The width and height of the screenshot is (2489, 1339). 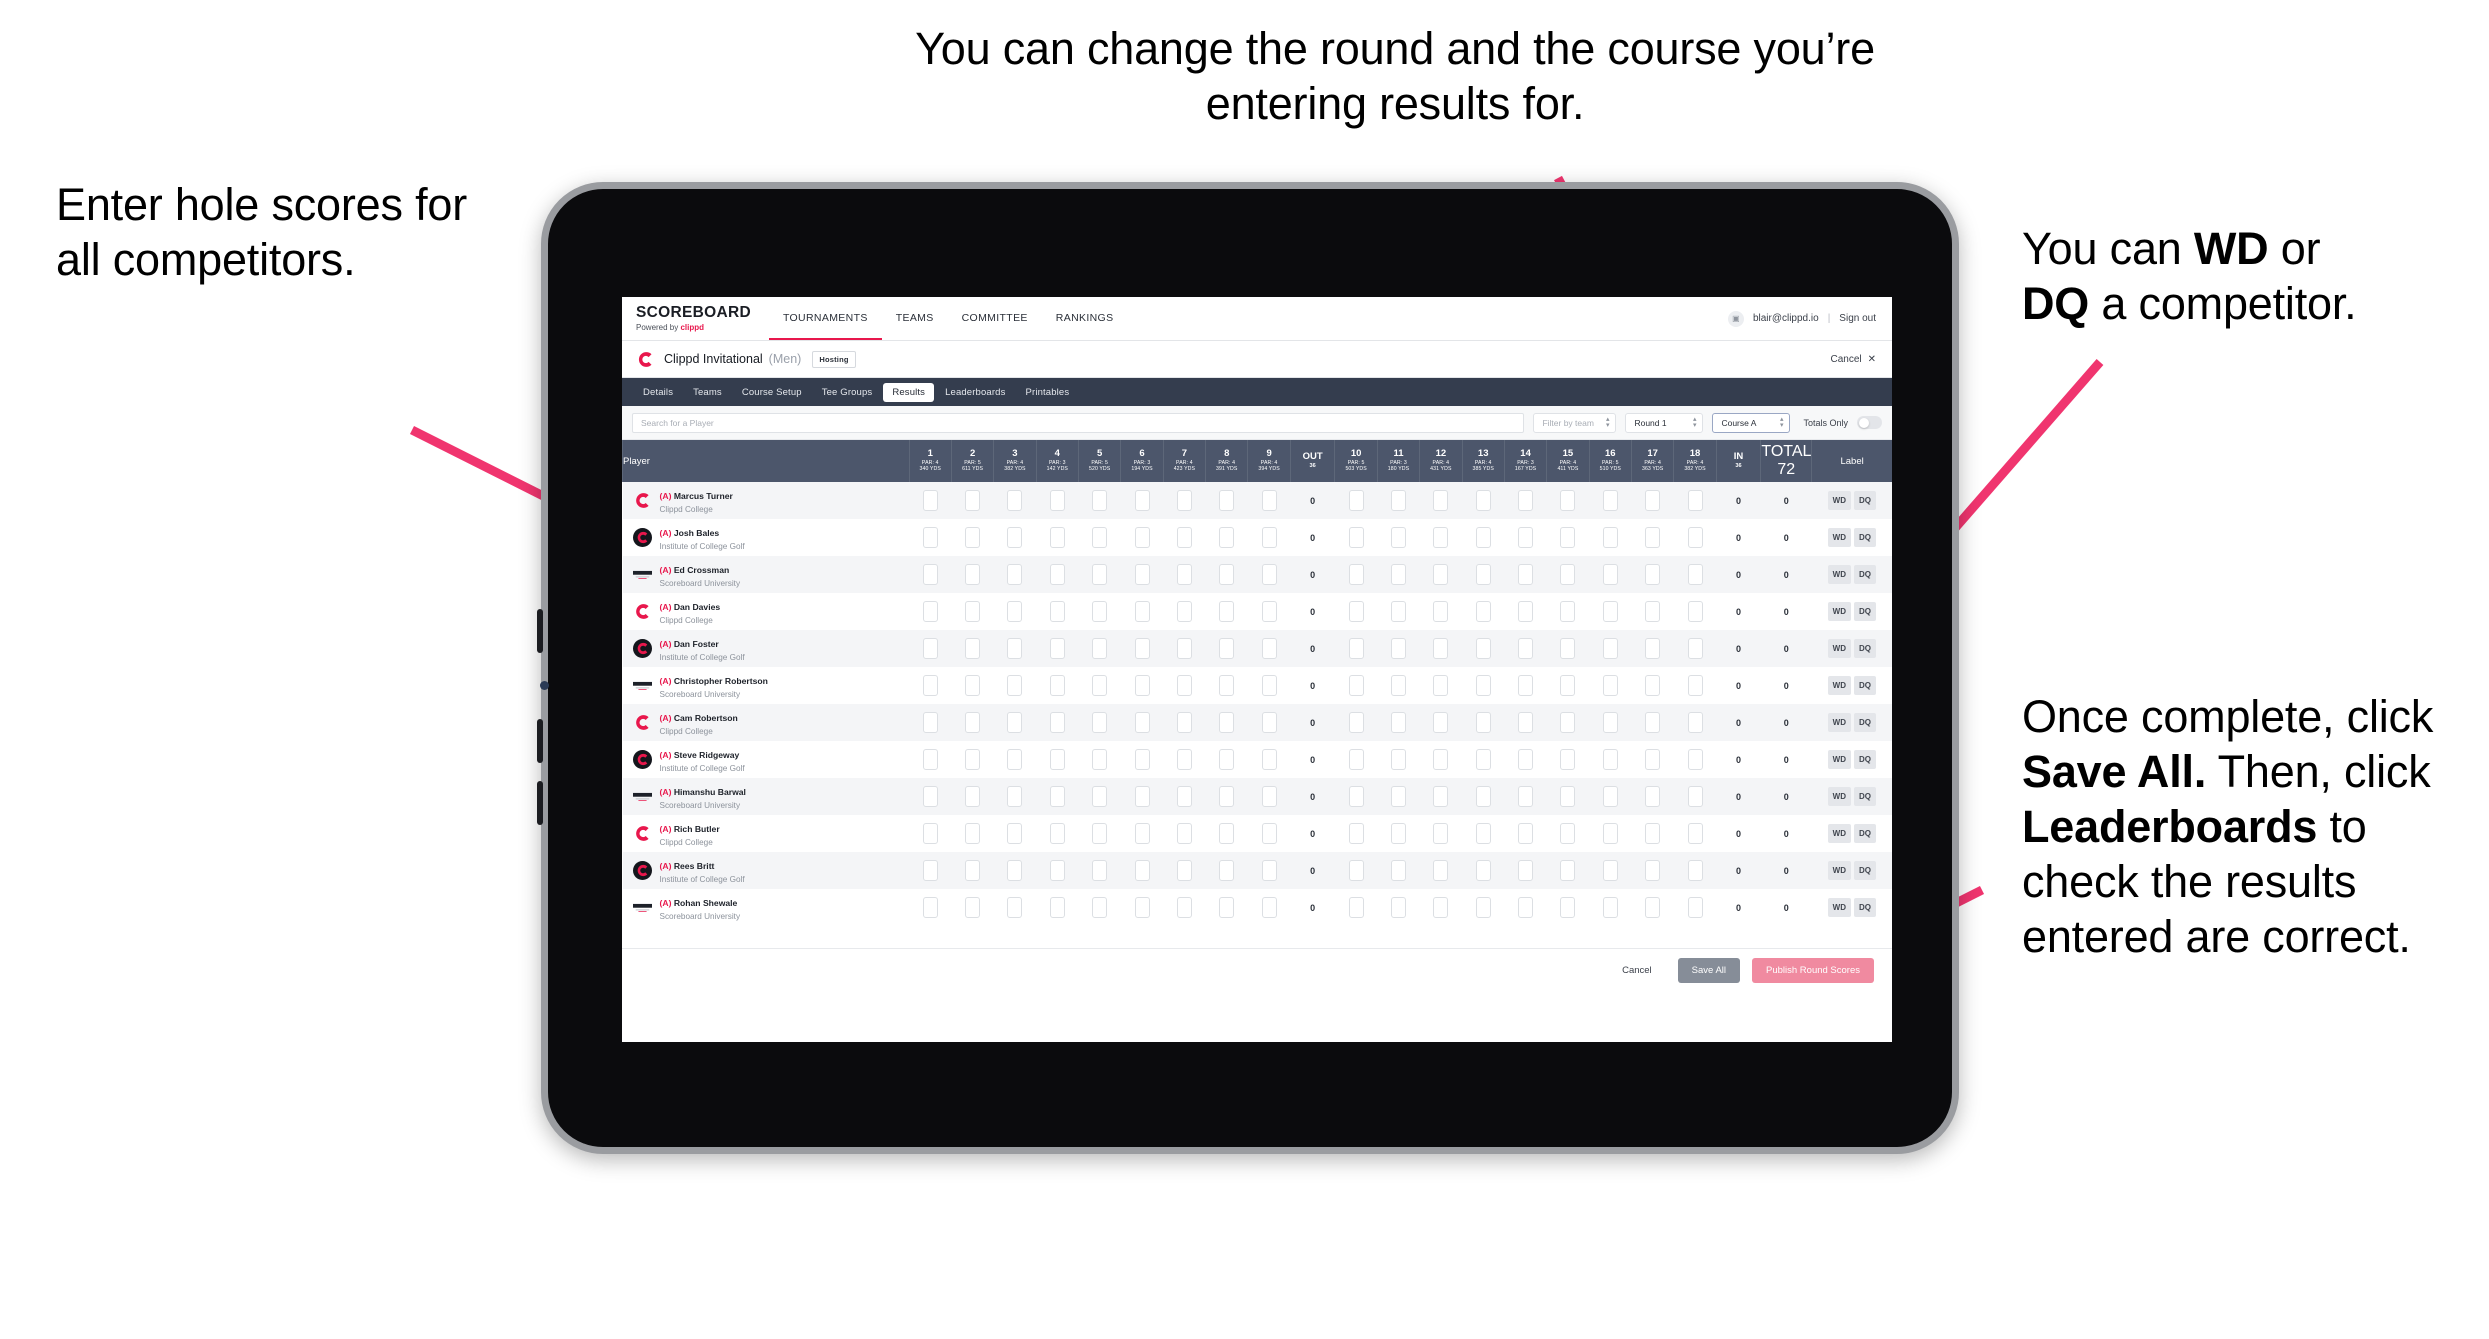 What do you see at coordinates (1735, 318) in the screenshot?
I see `user-avatar-icon: ▣` at bounding box center [1735, 318].